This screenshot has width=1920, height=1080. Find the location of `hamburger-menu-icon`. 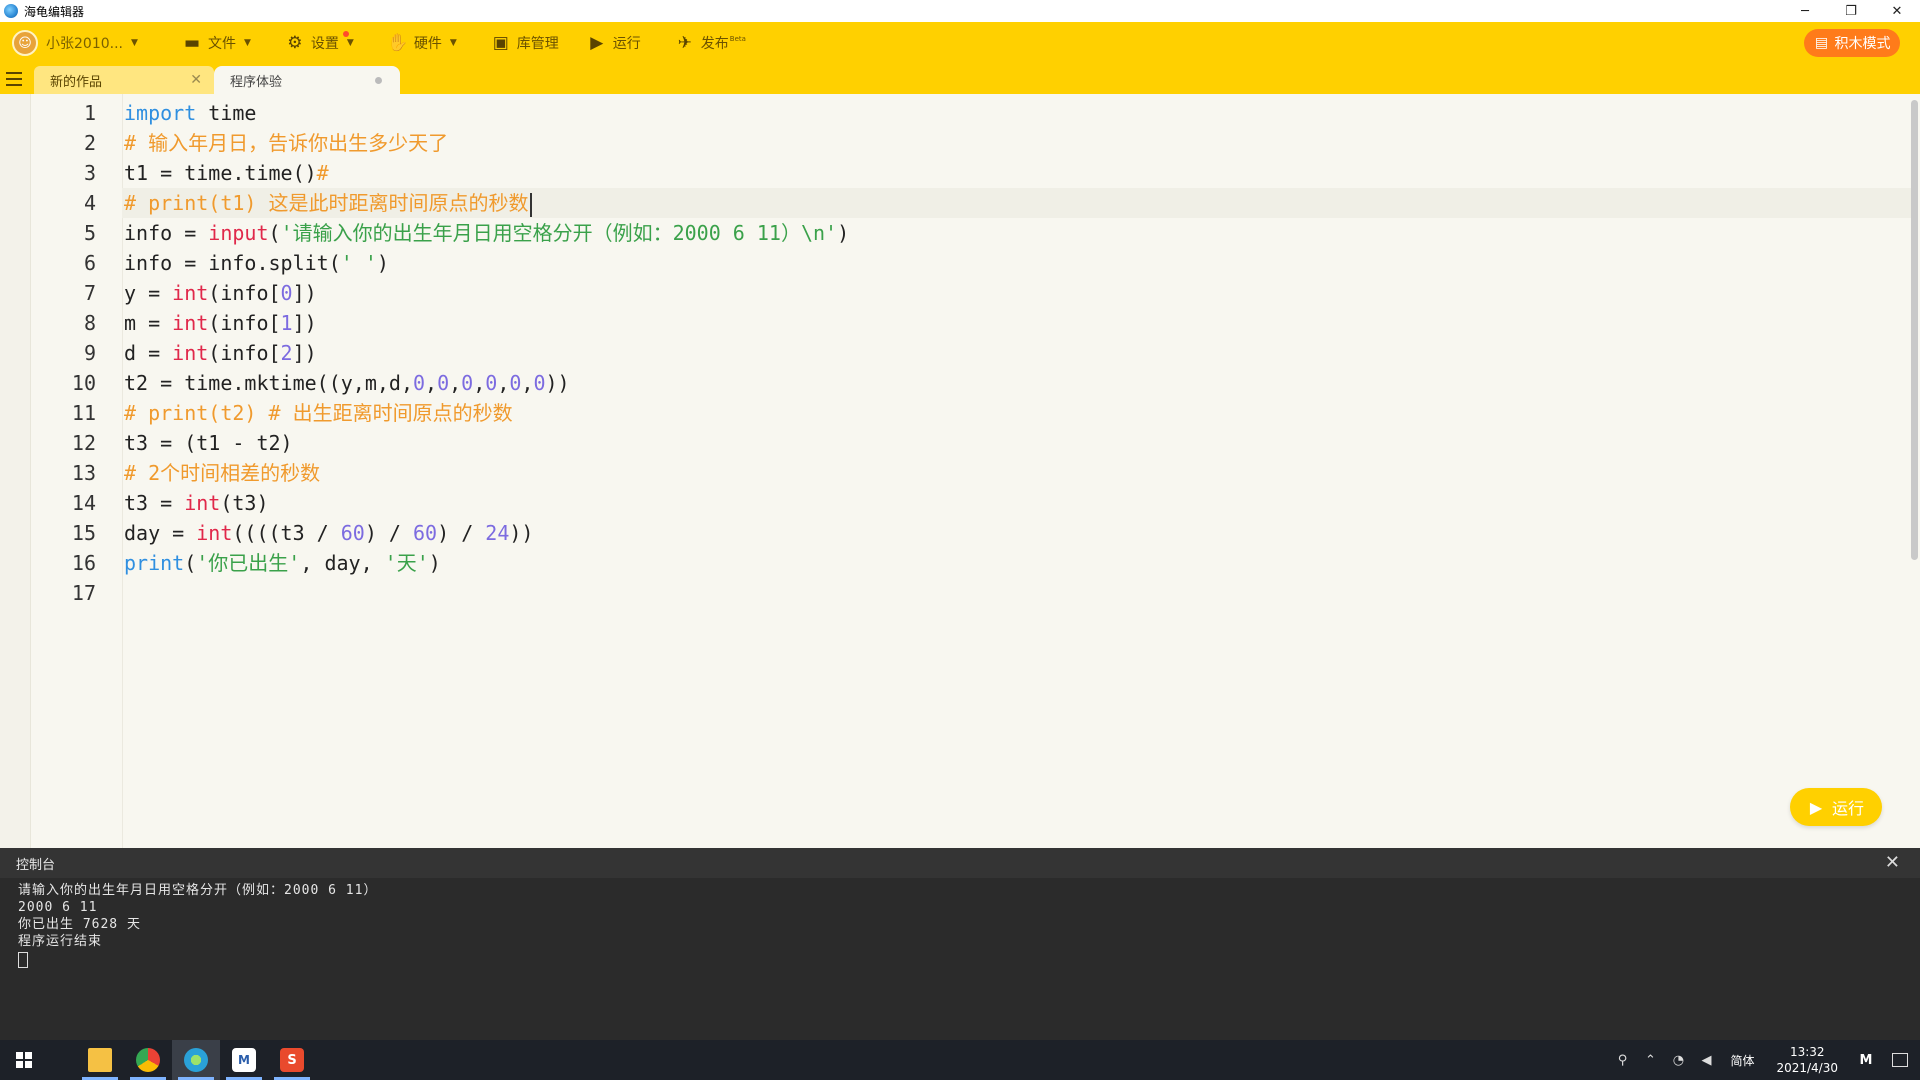

hamburger-menu-icon is located at coordinates (16, 79).